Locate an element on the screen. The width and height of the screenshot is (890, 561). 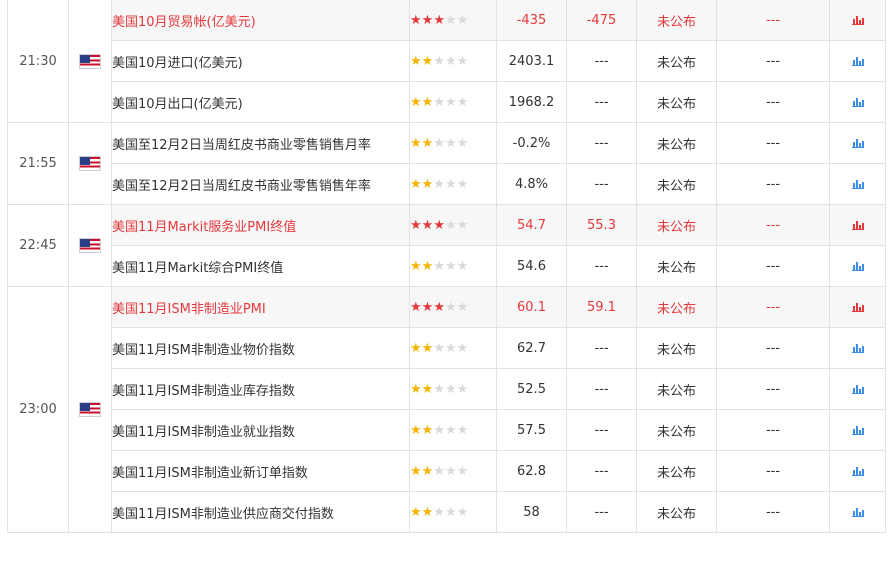
event-name: 美国11月ISM非制造业物价指数 is located at coordinates (260, 348).